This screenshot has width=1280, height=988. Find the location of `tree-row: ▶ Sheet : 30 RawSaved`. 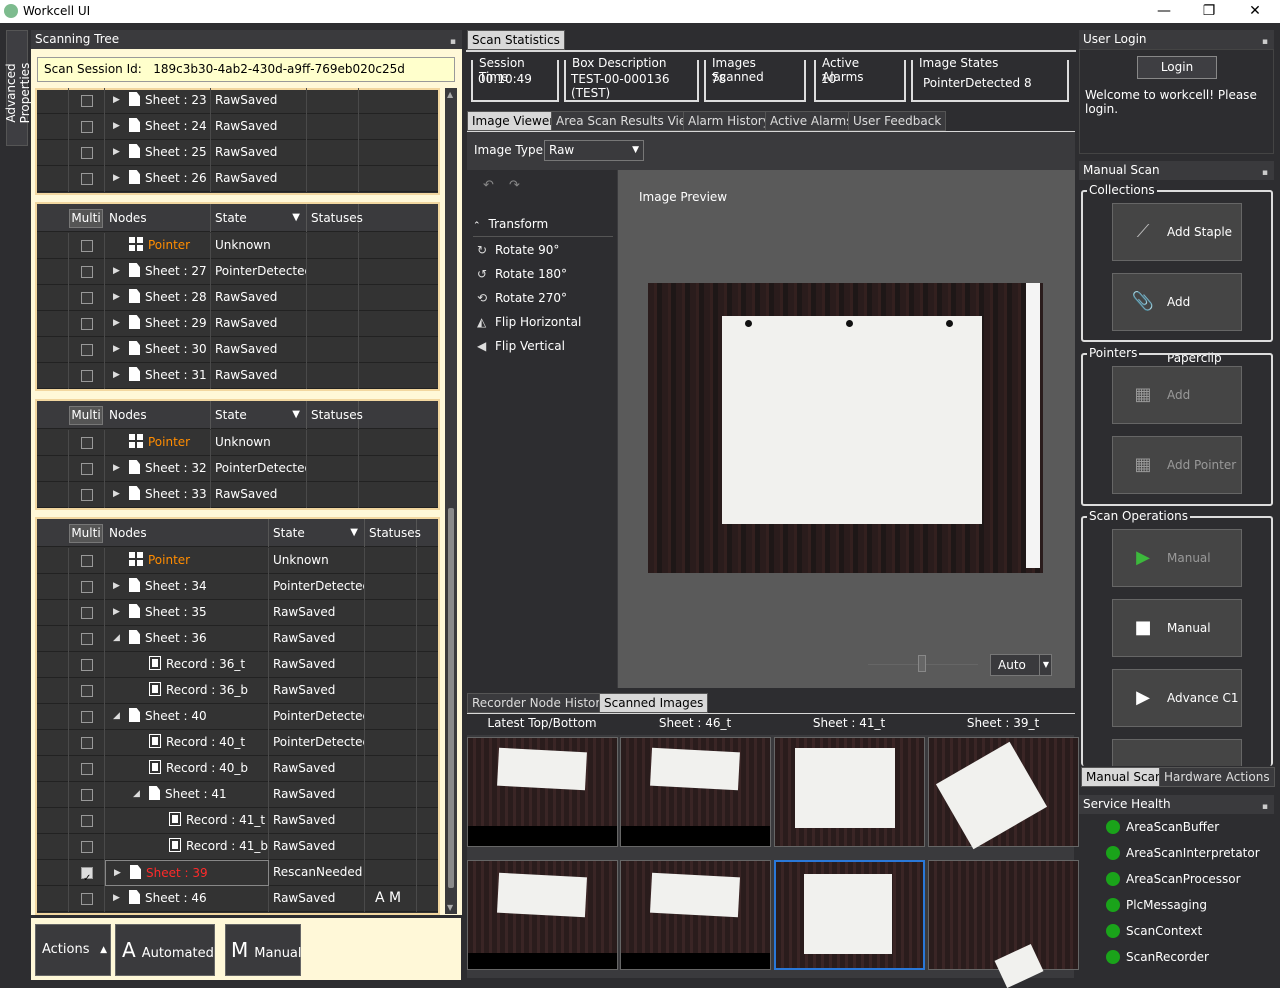

tree-row: ▶ Sheet : 30 RawSaved is located at coordinates (237, 350).